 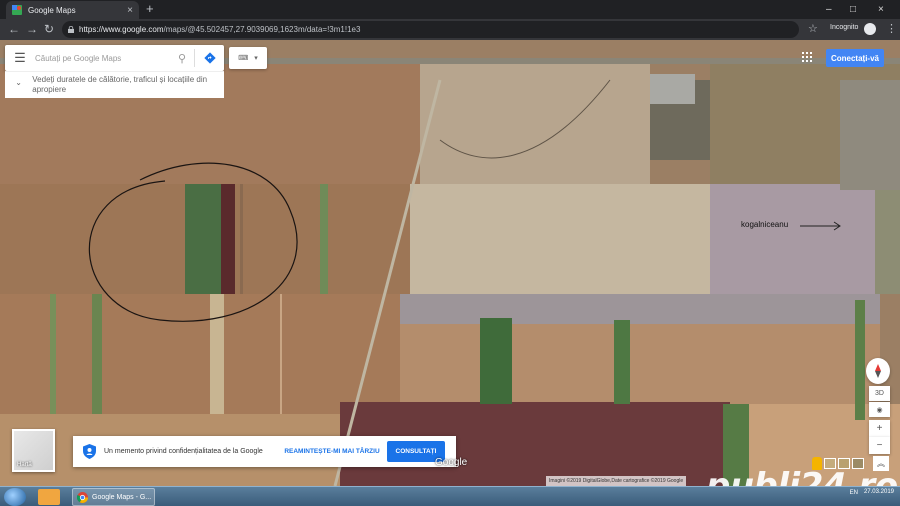 What do you see at coordinates (243, 58) in the screenshot?
I see `keyboard-icon: ⌨` at bounding box center [243, 58].